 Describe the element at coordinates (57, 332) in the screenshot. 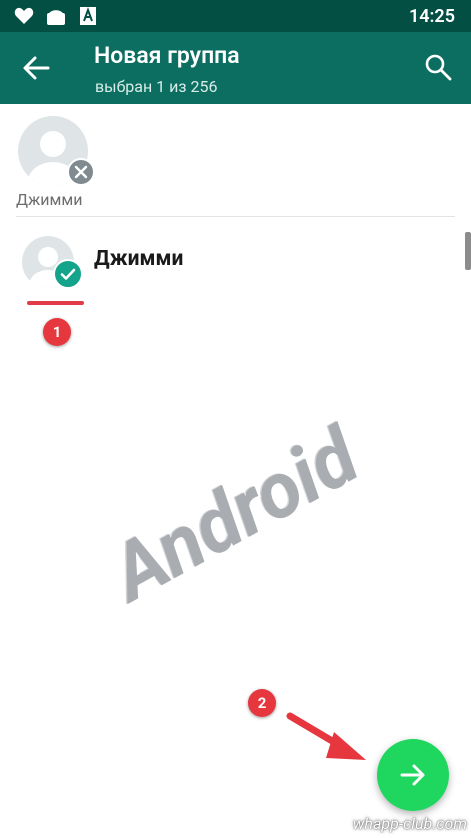

I see `step-badge-1: 1` at that location.